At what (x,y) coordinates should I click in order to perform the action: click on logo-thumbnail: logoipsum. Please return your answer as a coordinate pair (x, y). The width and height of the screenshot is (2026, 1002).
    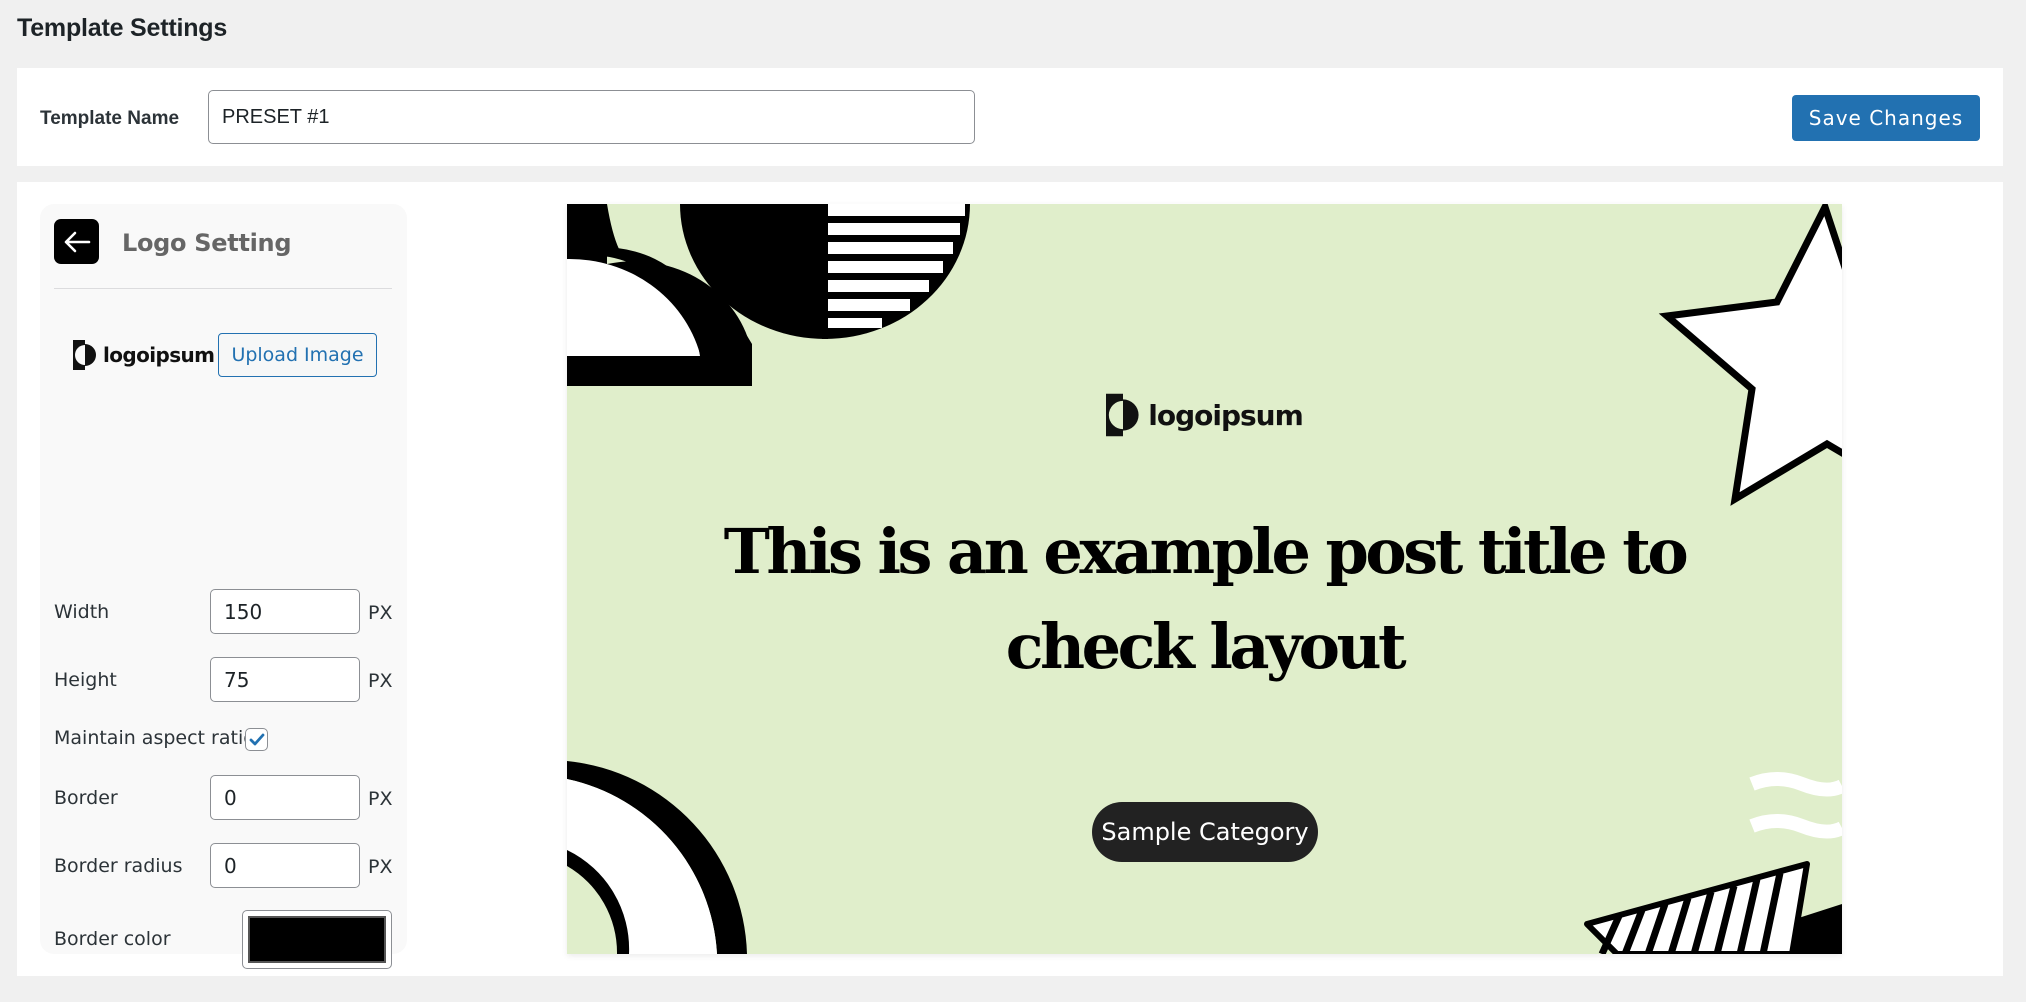
    Looking at the image, I should click on (144, 355).